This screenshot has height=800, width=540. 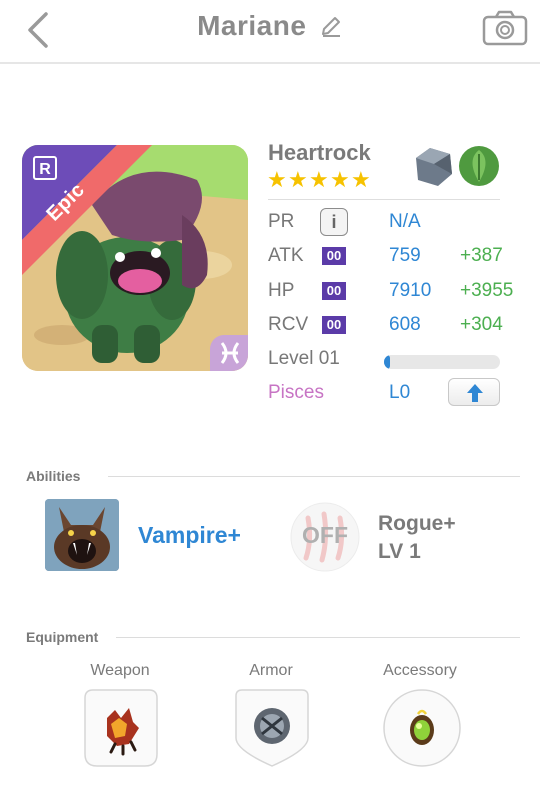 I want to click on monster-card: Epic R, so click(x=135, y=258).